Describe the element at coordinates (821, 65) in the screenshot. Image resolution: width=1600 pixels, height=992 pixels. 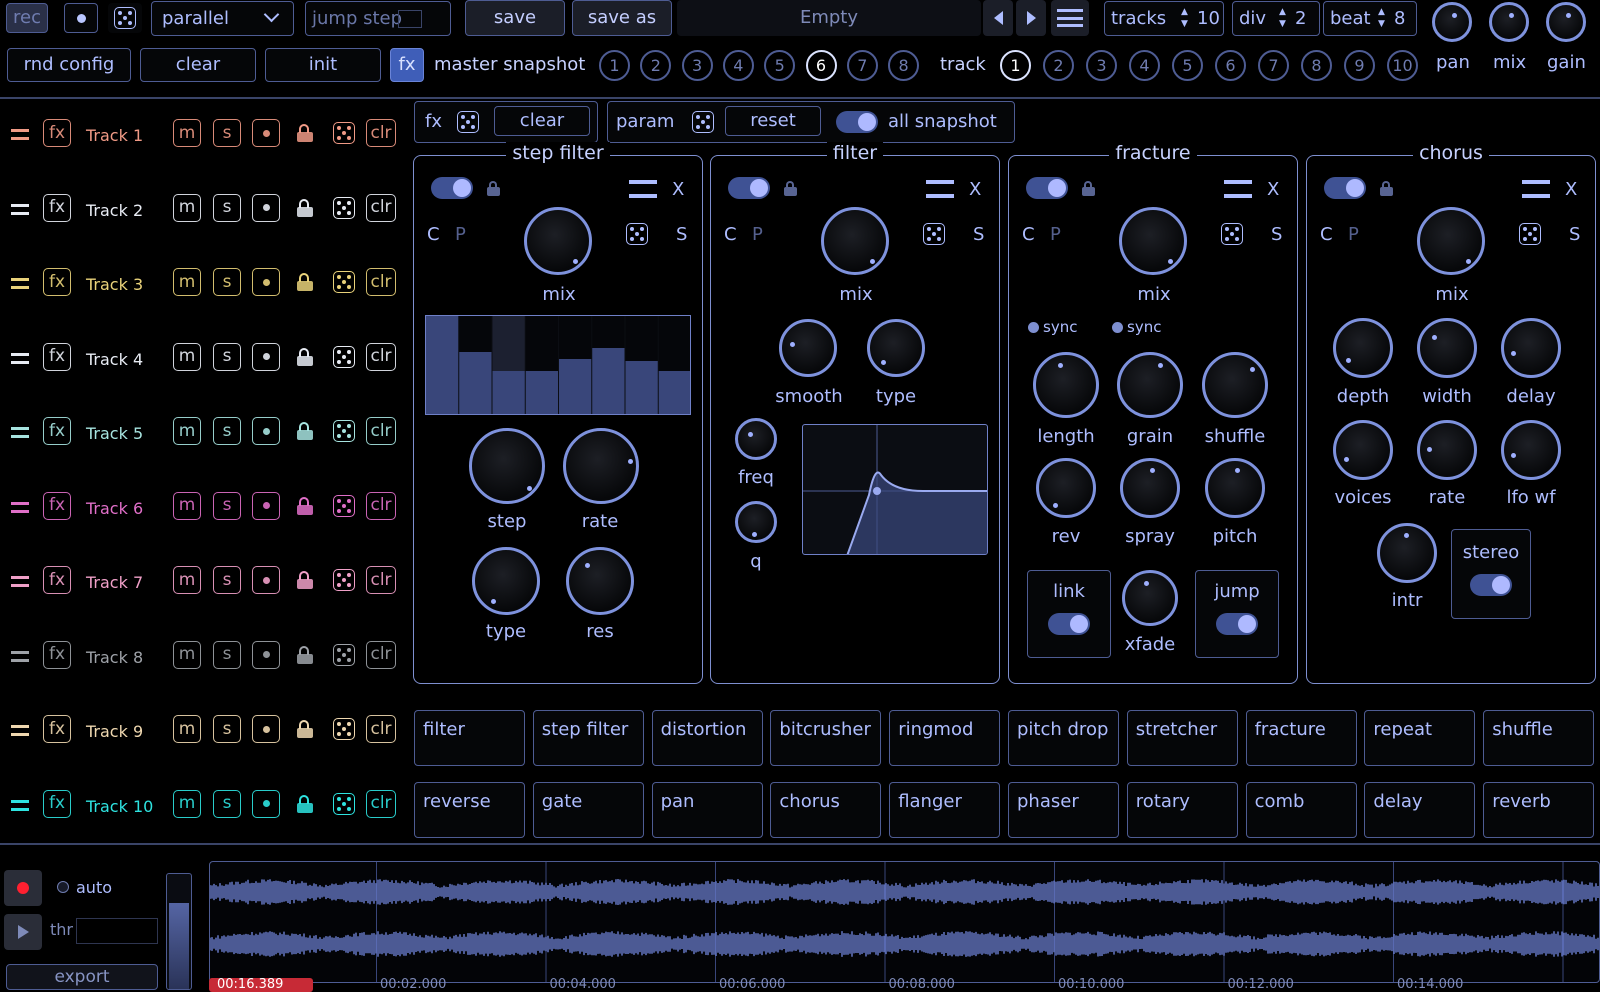
I see `master-snapshot-6: 6` at that location.